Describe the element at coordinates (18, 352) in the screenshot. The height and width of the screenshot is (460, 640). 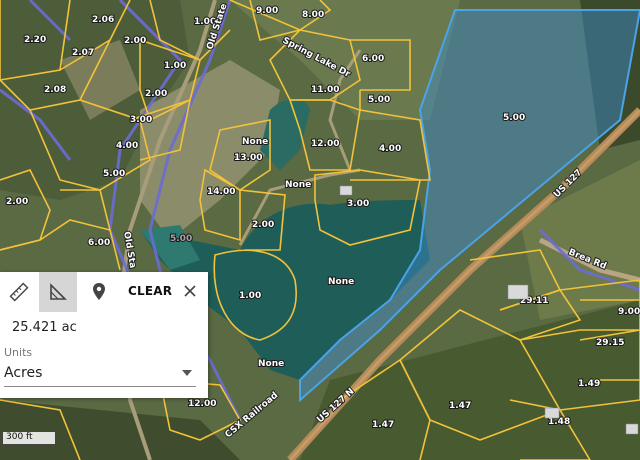
I see `units-label: Units` at that location.